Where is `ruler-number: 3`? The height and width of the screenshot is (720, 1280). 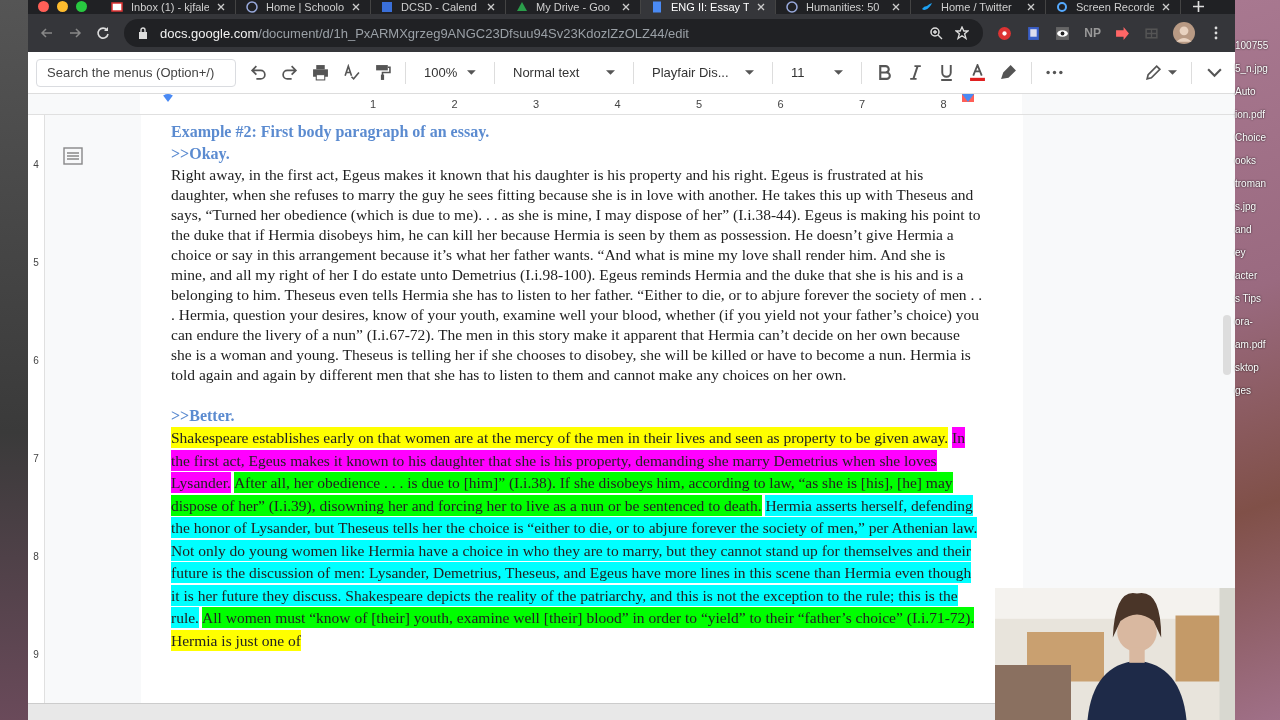 ruler-number: 3 is located at coordinates (537, 104).